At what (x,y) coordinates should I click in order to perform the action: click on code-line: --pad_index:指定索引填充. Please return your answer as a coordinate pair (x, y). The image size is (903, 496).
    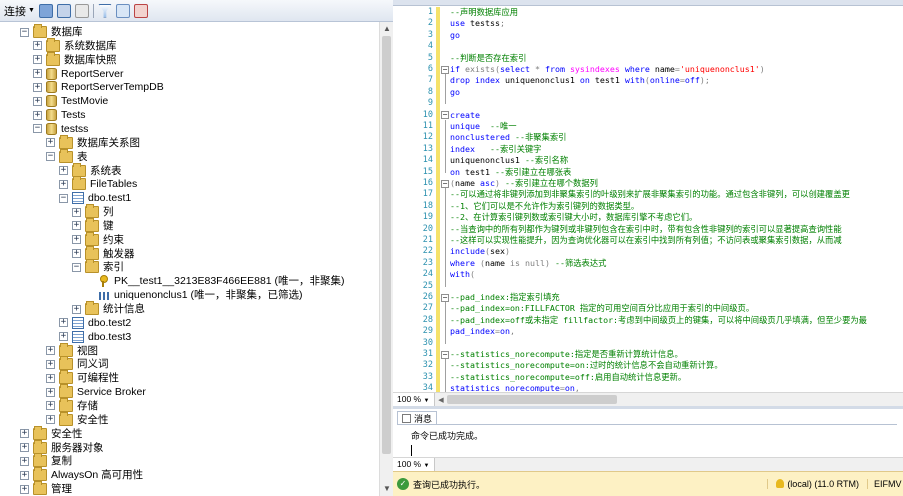
    Looking at the image, I should click on (505, 297).